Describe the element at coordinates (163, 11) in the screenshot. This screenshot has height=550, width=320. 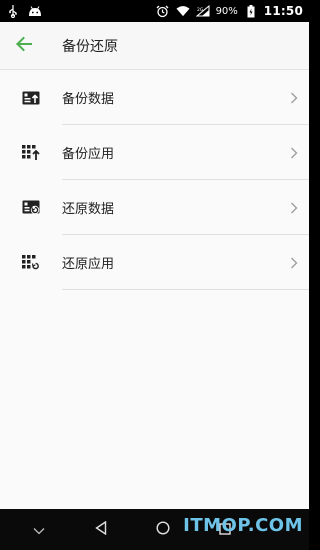
I see `alarm-icon` at that location.